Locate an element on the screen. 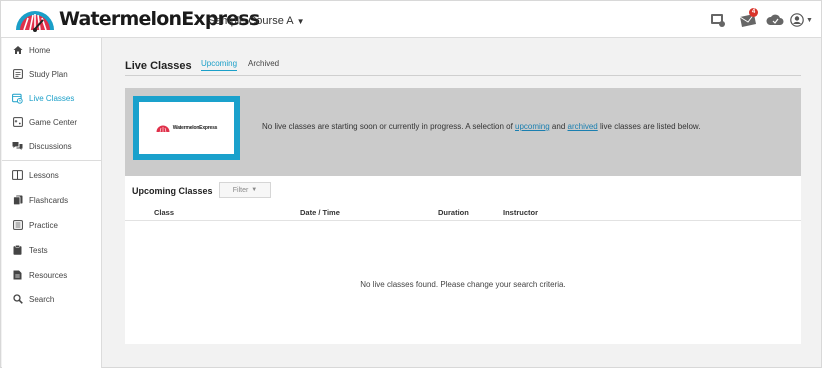 The width and height of the screenshot is (822, 368). sidebar-item-label: Study Plan is located at coordinates (48, 74).